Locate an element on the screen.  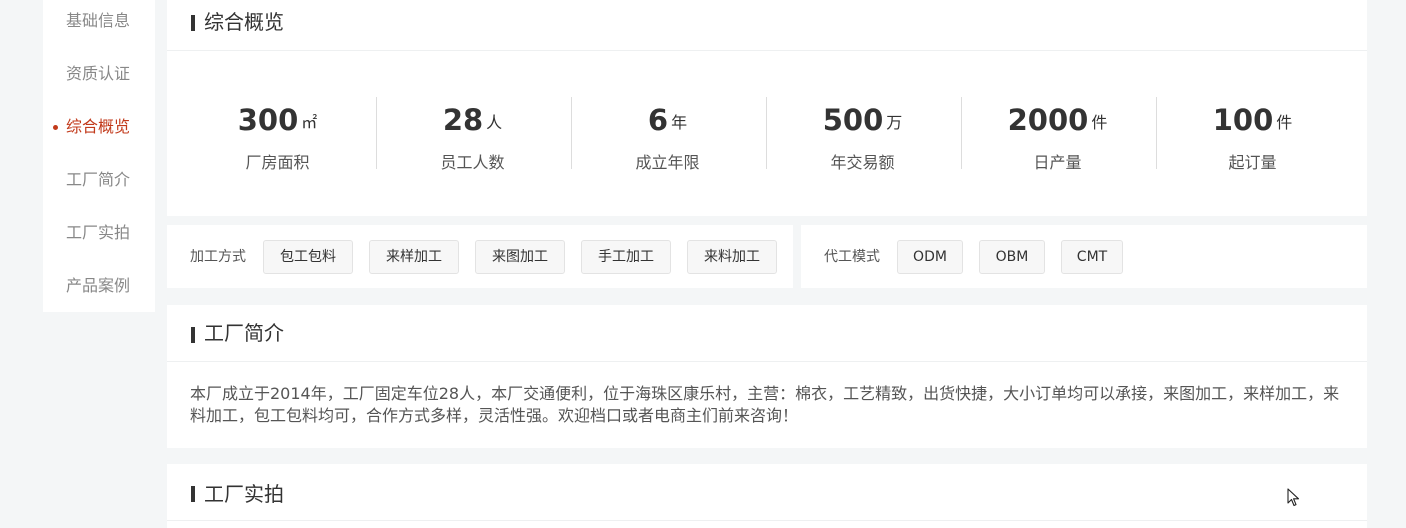
stat-min-order: 100 件 起订量 is located at coordinates (1252, 134).